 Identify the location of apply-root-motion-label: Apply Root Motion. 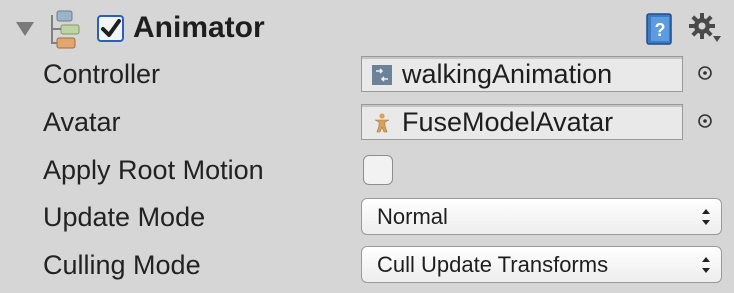
(153, 170).